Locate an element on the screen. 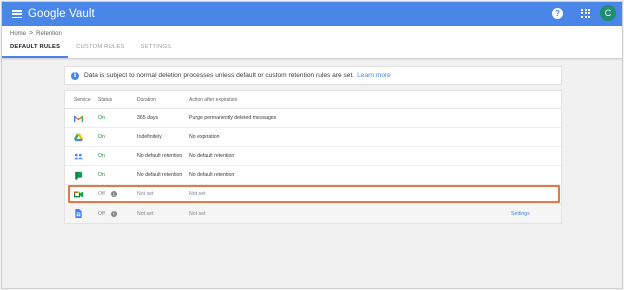  apps-grid-icon is located at coordinates (585, 13).